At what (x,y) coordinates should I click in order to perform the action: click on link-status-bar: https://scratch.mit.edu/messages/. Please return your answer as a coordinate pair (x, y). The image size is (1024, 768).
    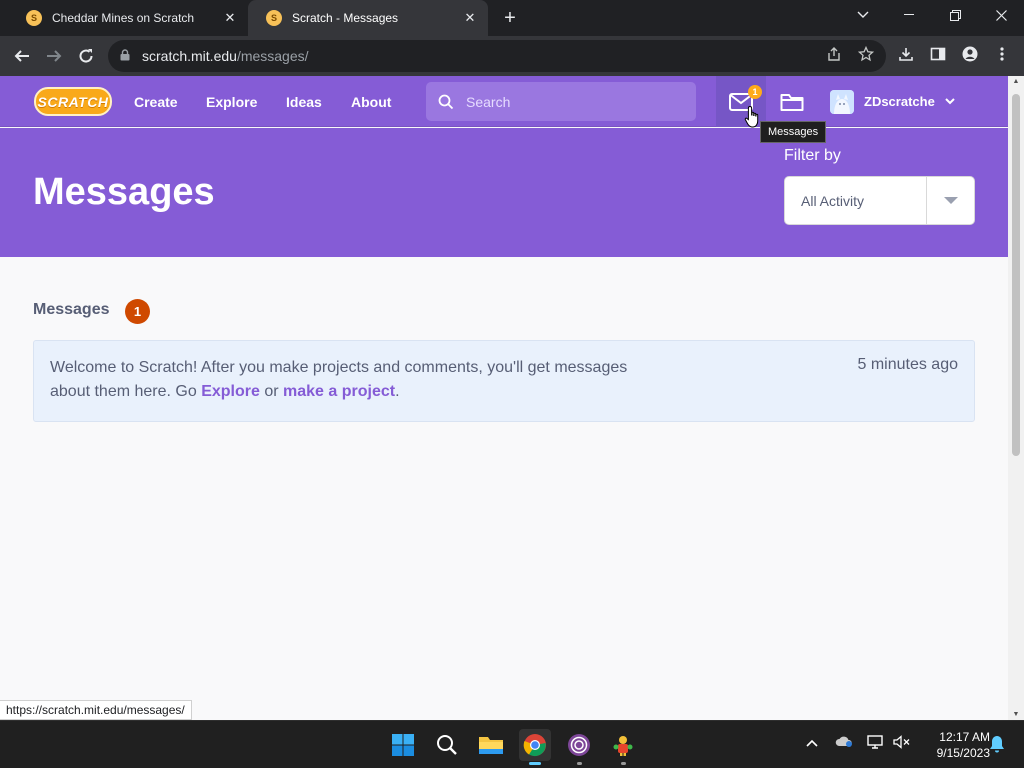
    Looking at the image, I should click on (96, 710).